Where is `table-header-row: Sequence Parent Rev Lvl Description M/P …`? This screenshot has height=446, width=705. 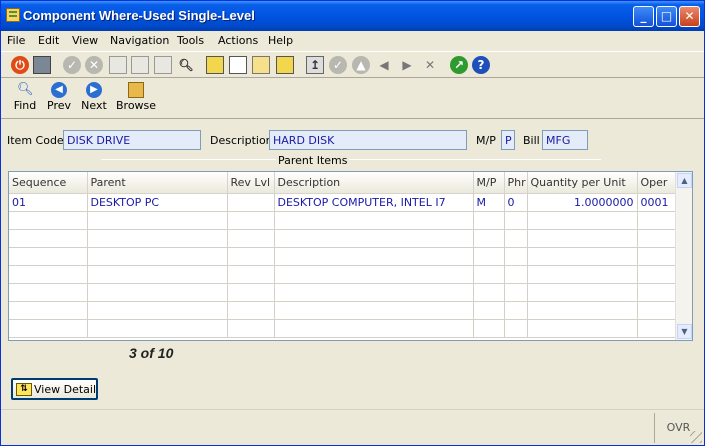 table-header-row: Sequence Parent Rev Lvl Description M/P … is located at coordinates (342, 183).